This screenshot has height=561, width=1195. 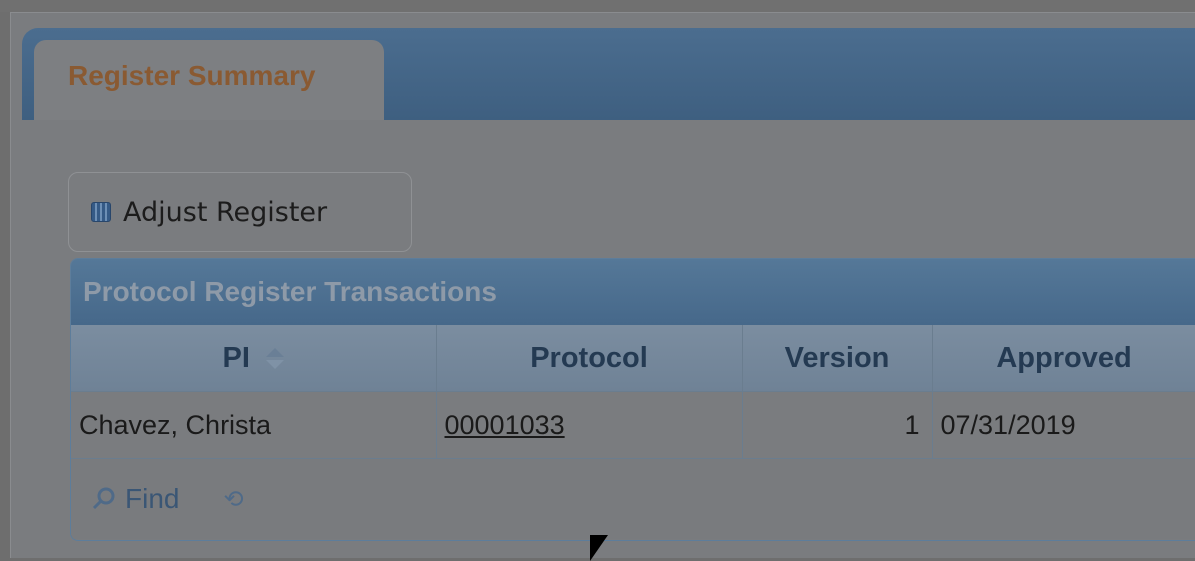 What do you see at coordinates (505, 425) in the screenshot?
I see `protocol-link: 00001033` at bounding box center [505, 425].